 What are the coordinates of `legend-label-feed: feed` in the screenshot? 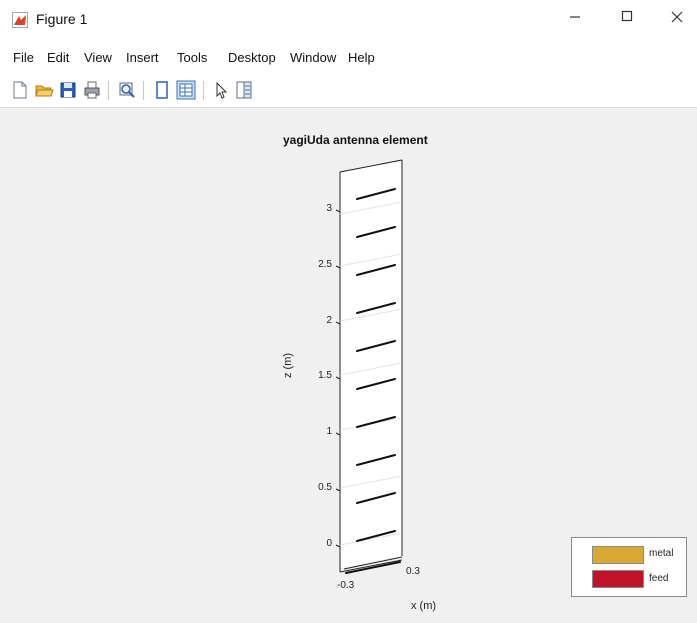 It's located at (659, 578).